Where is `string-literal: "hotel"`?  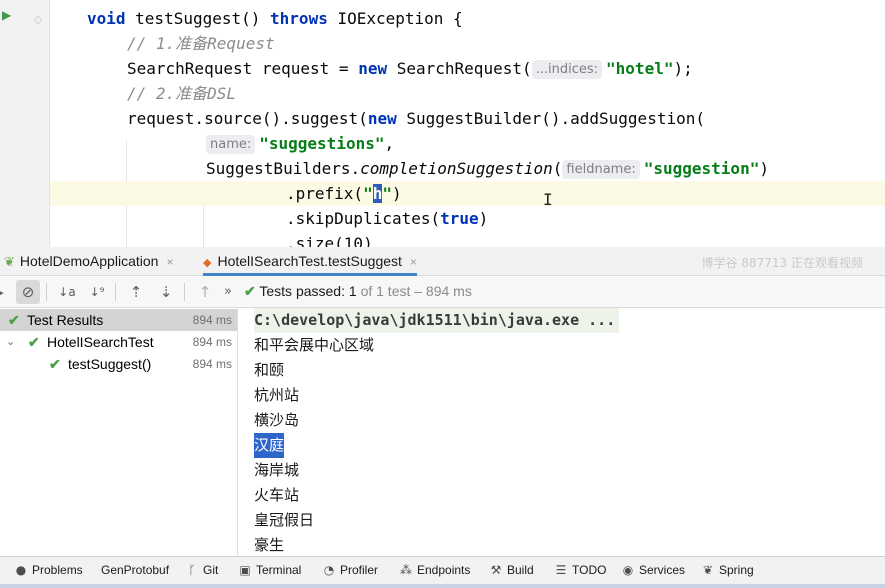 string-literal: "hotel" is located at coordinates (640, 68).